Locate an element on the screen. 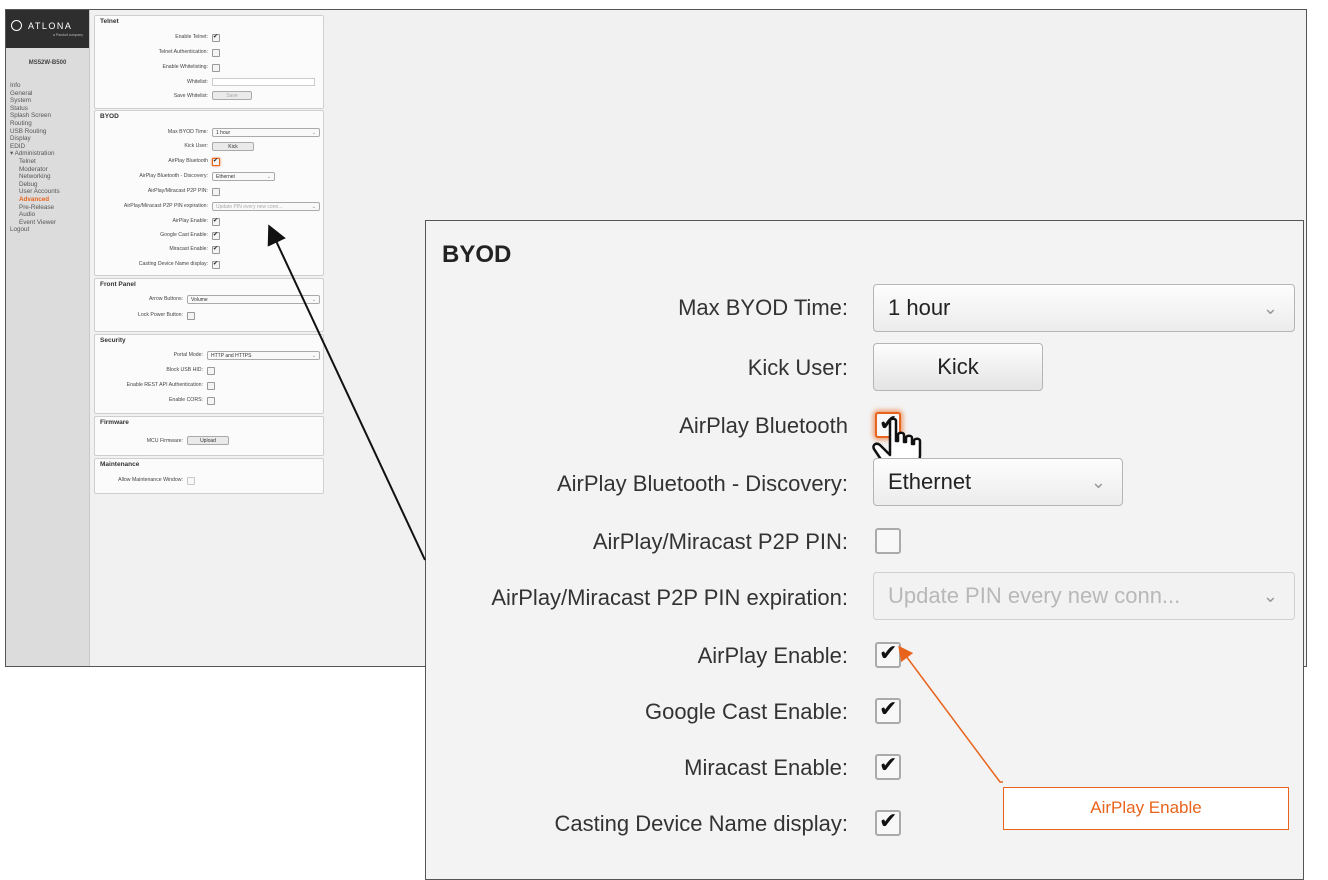 The height and width of the screenshot is (880, 1328). miracast-enable-checkbox: ✔ is located at coordinates (888, 766).